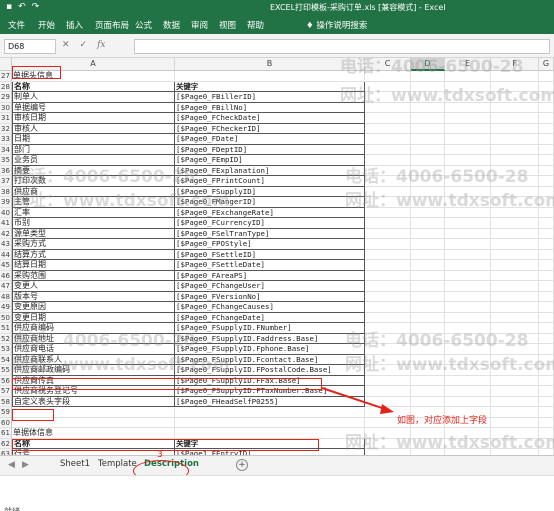  What do you see at coordinates (6, 296) in the screenshot?
I see `row-number: 48` at bounding box center [6, 296].